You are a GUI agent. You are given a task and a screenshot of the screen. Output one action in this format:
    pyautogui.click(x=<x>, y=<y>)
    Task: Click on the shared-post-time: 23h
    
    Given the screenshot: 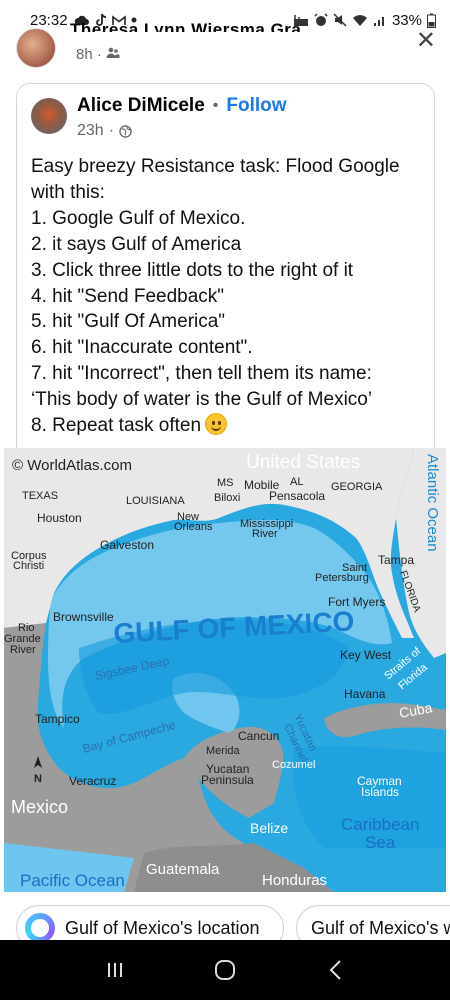 What is the action you would take?
    pyautogui.click(x=90, y=130)
    